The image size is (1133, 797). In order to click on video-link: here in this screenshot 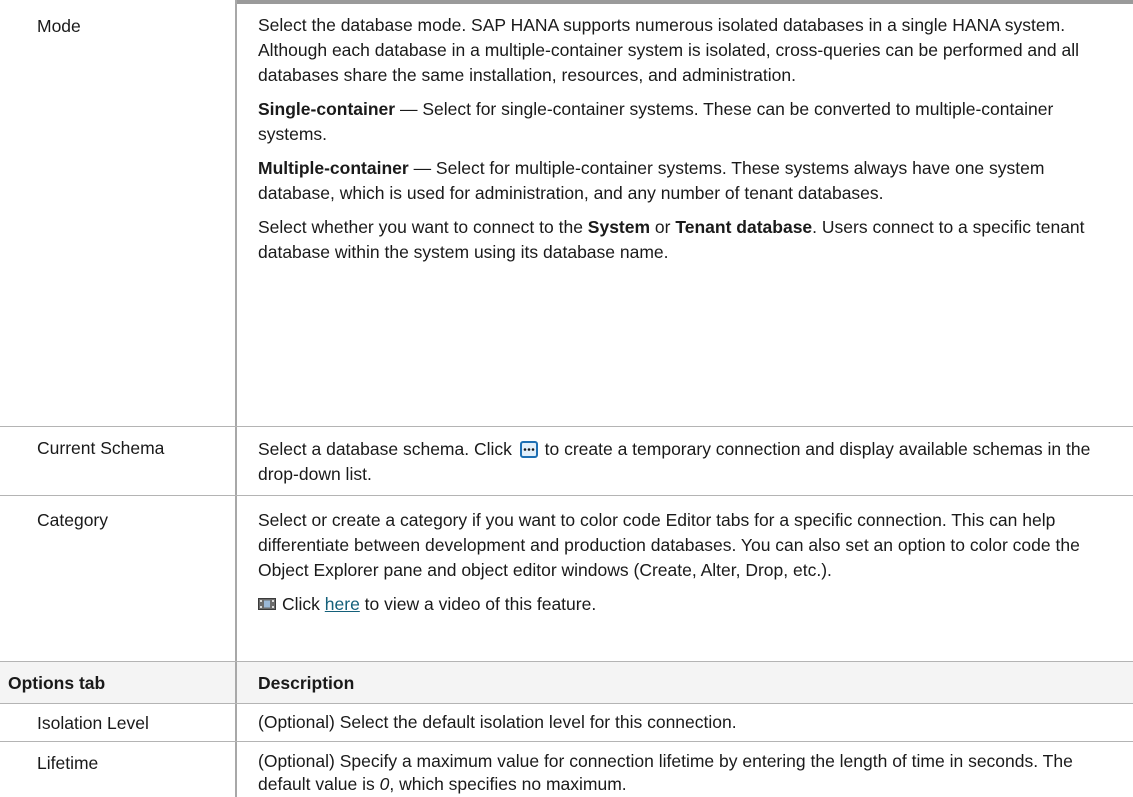, I will do `click(342, 604)`.